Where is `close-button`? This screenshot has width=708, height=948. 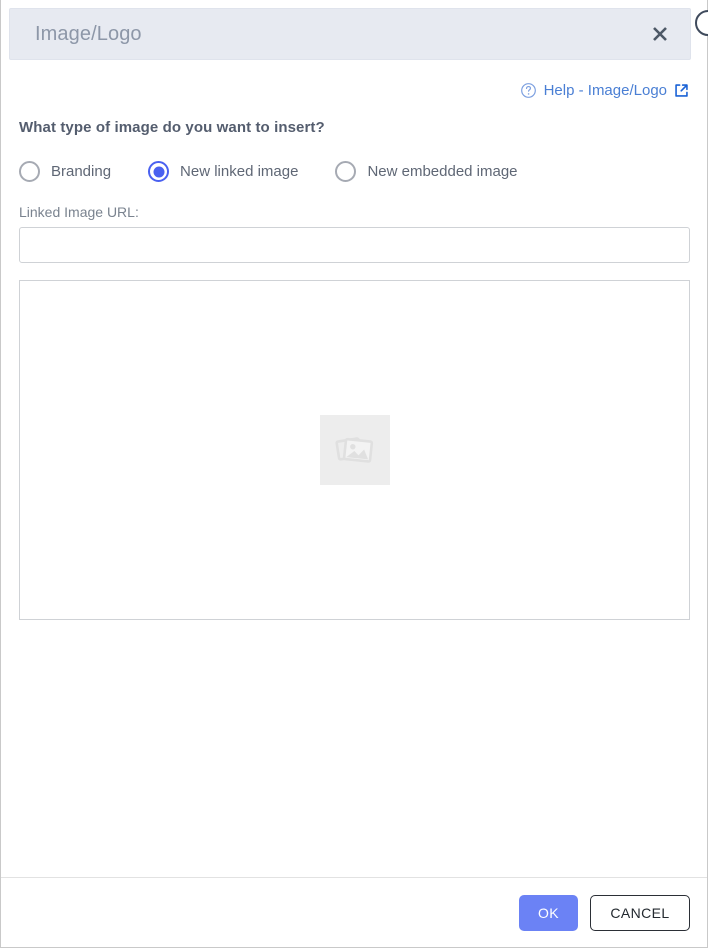
close-button is located at coordinates (660, 34).